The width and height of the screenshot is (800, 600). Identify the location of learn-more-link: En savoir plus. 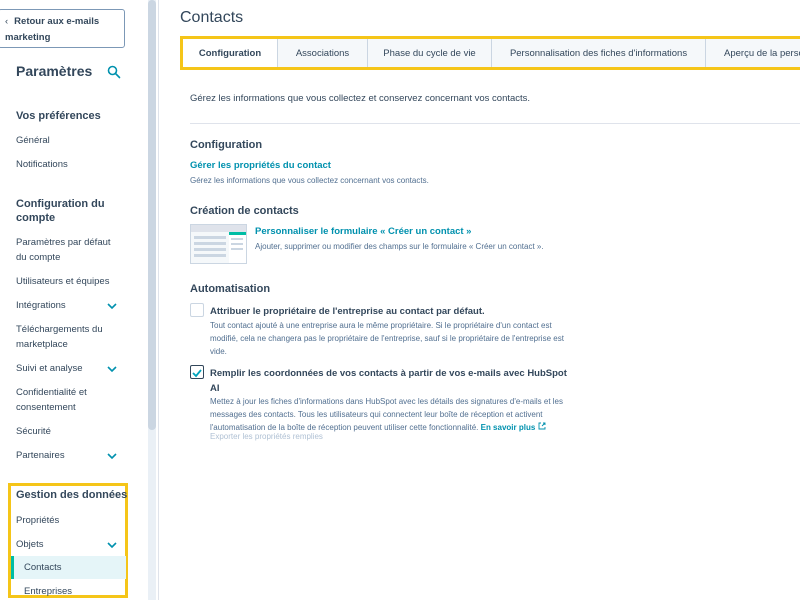
(508, 427).